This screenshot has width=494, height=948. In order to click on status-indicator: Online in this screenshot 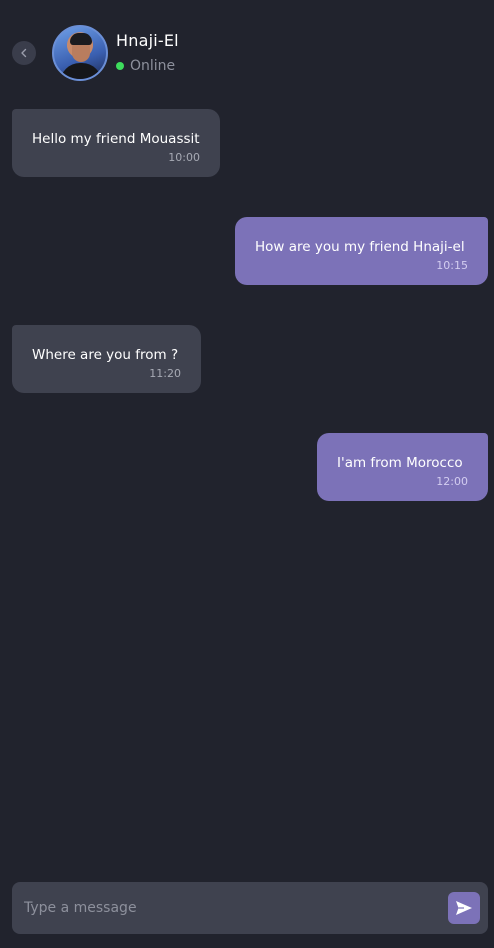, I will do `click(145, 66)`.